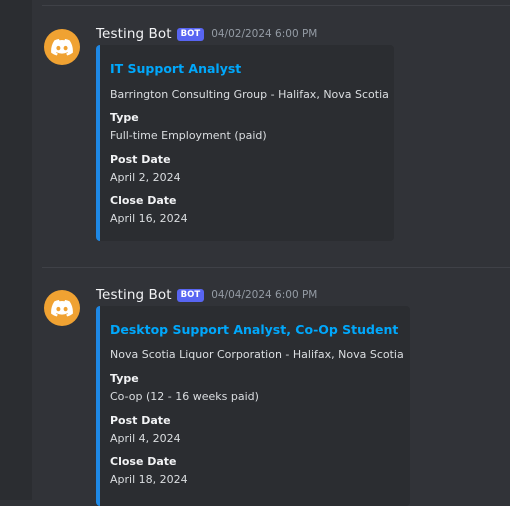 The width and height of the screenshot is (510, 506). I want to click on embed-title-link: IT Support Analyst, so click(175, 68).